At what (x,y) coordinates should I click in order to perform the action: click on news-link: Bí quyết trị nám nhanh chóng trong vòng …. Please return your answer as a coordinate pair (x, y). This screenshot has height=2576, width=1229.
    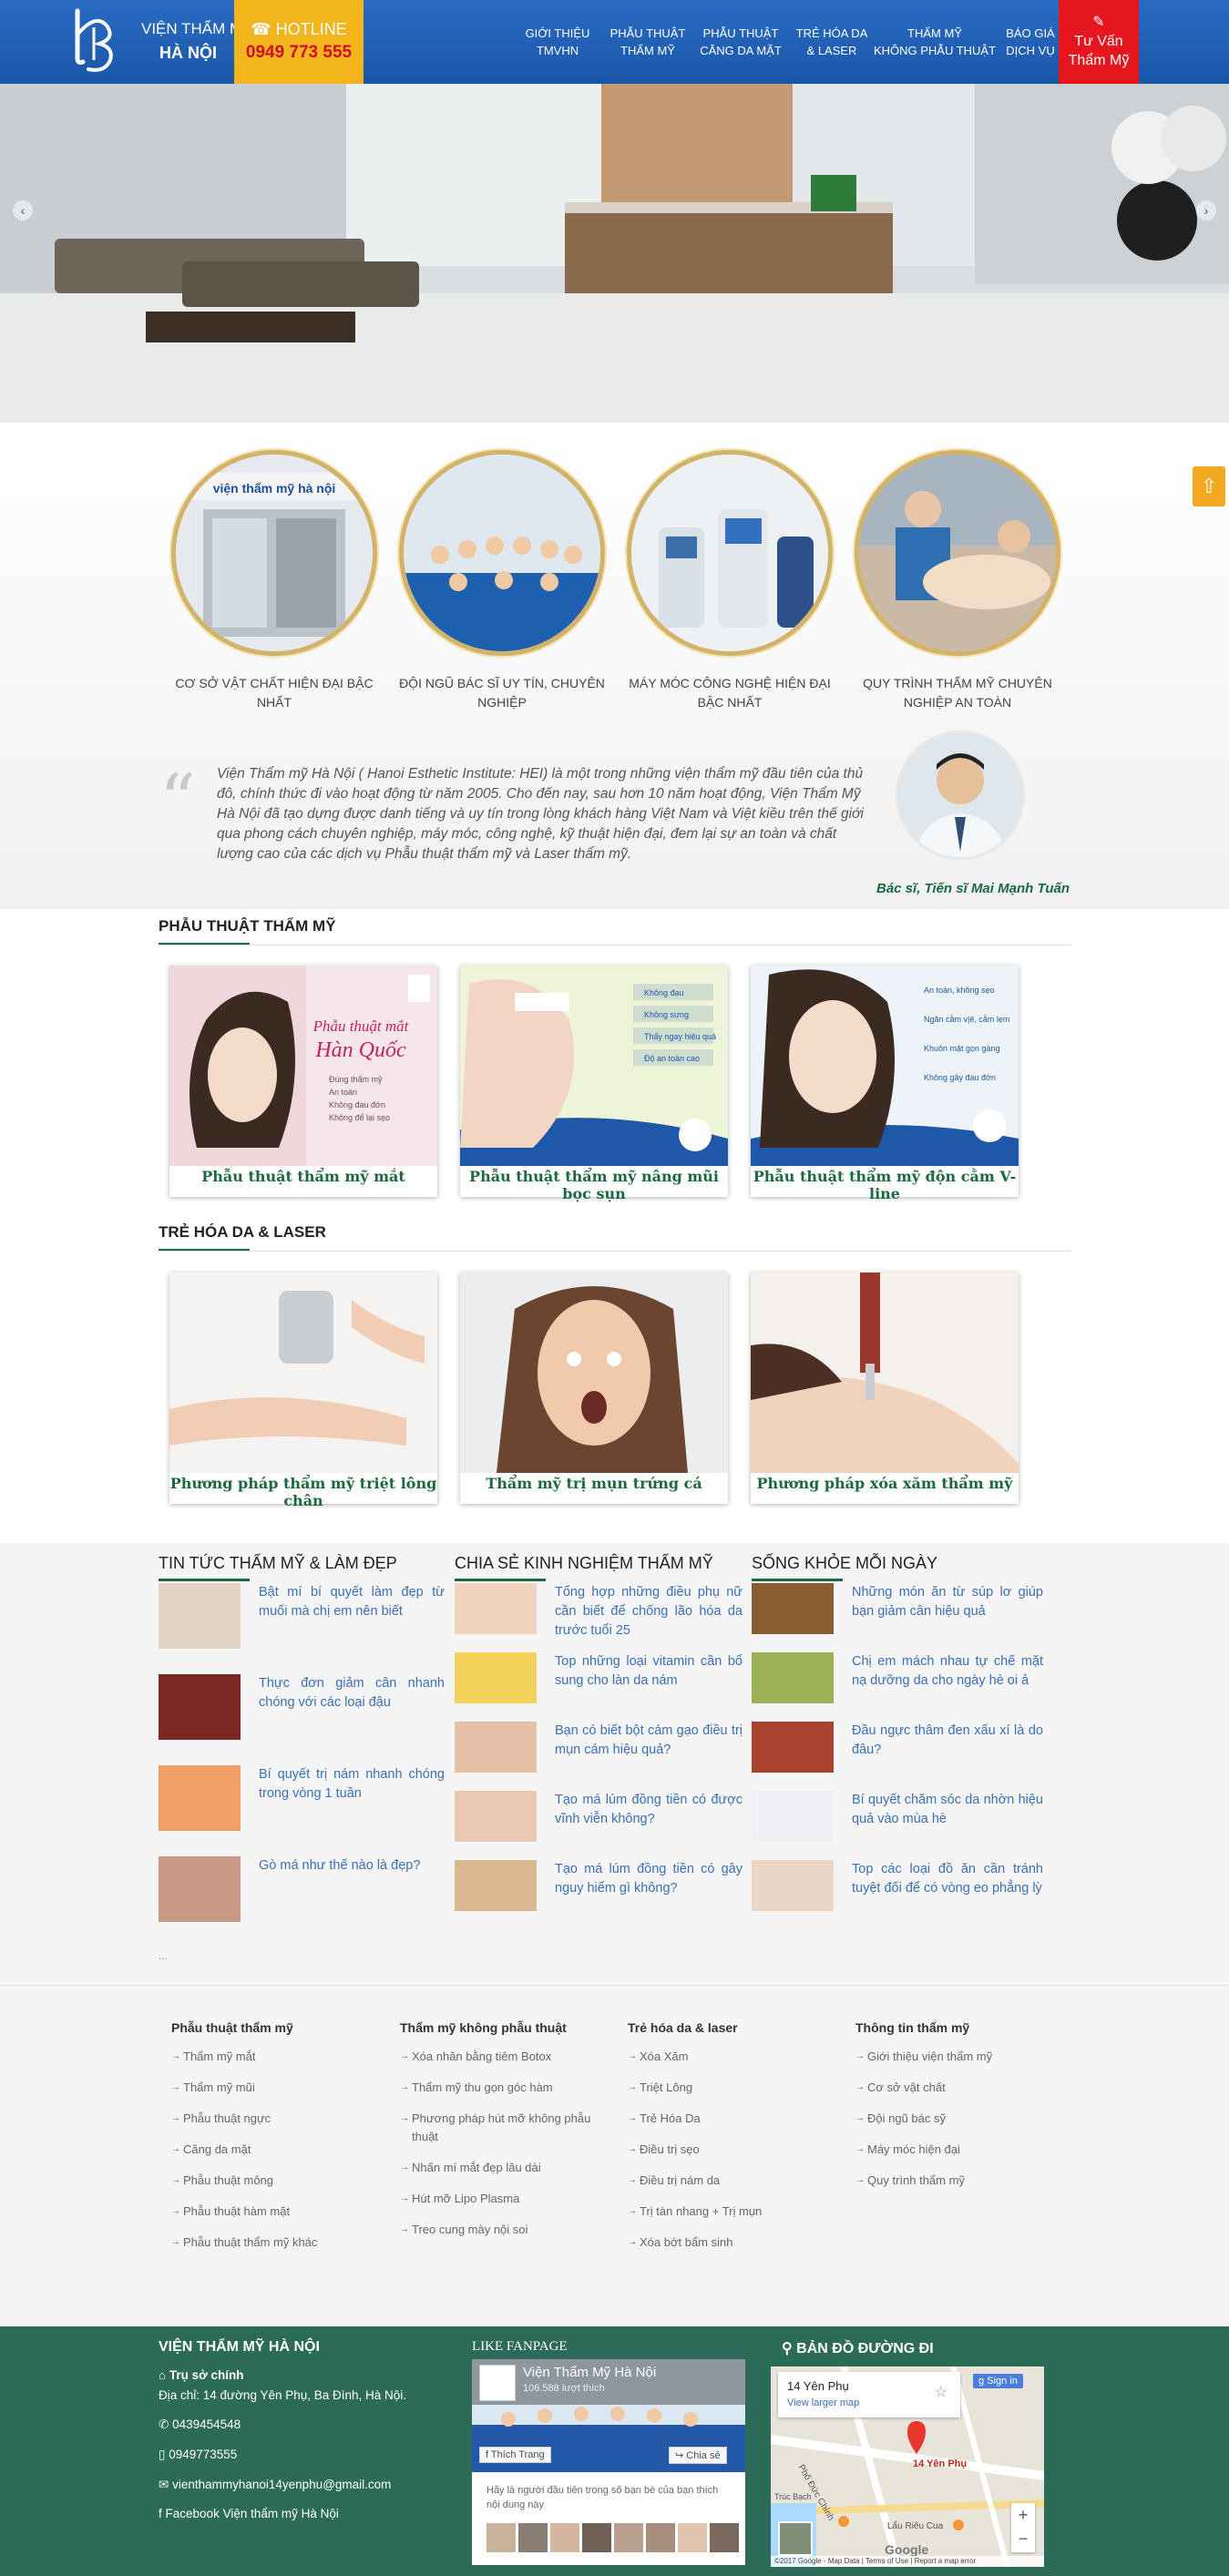
    Looking at the image, I should click on (352, 1798).